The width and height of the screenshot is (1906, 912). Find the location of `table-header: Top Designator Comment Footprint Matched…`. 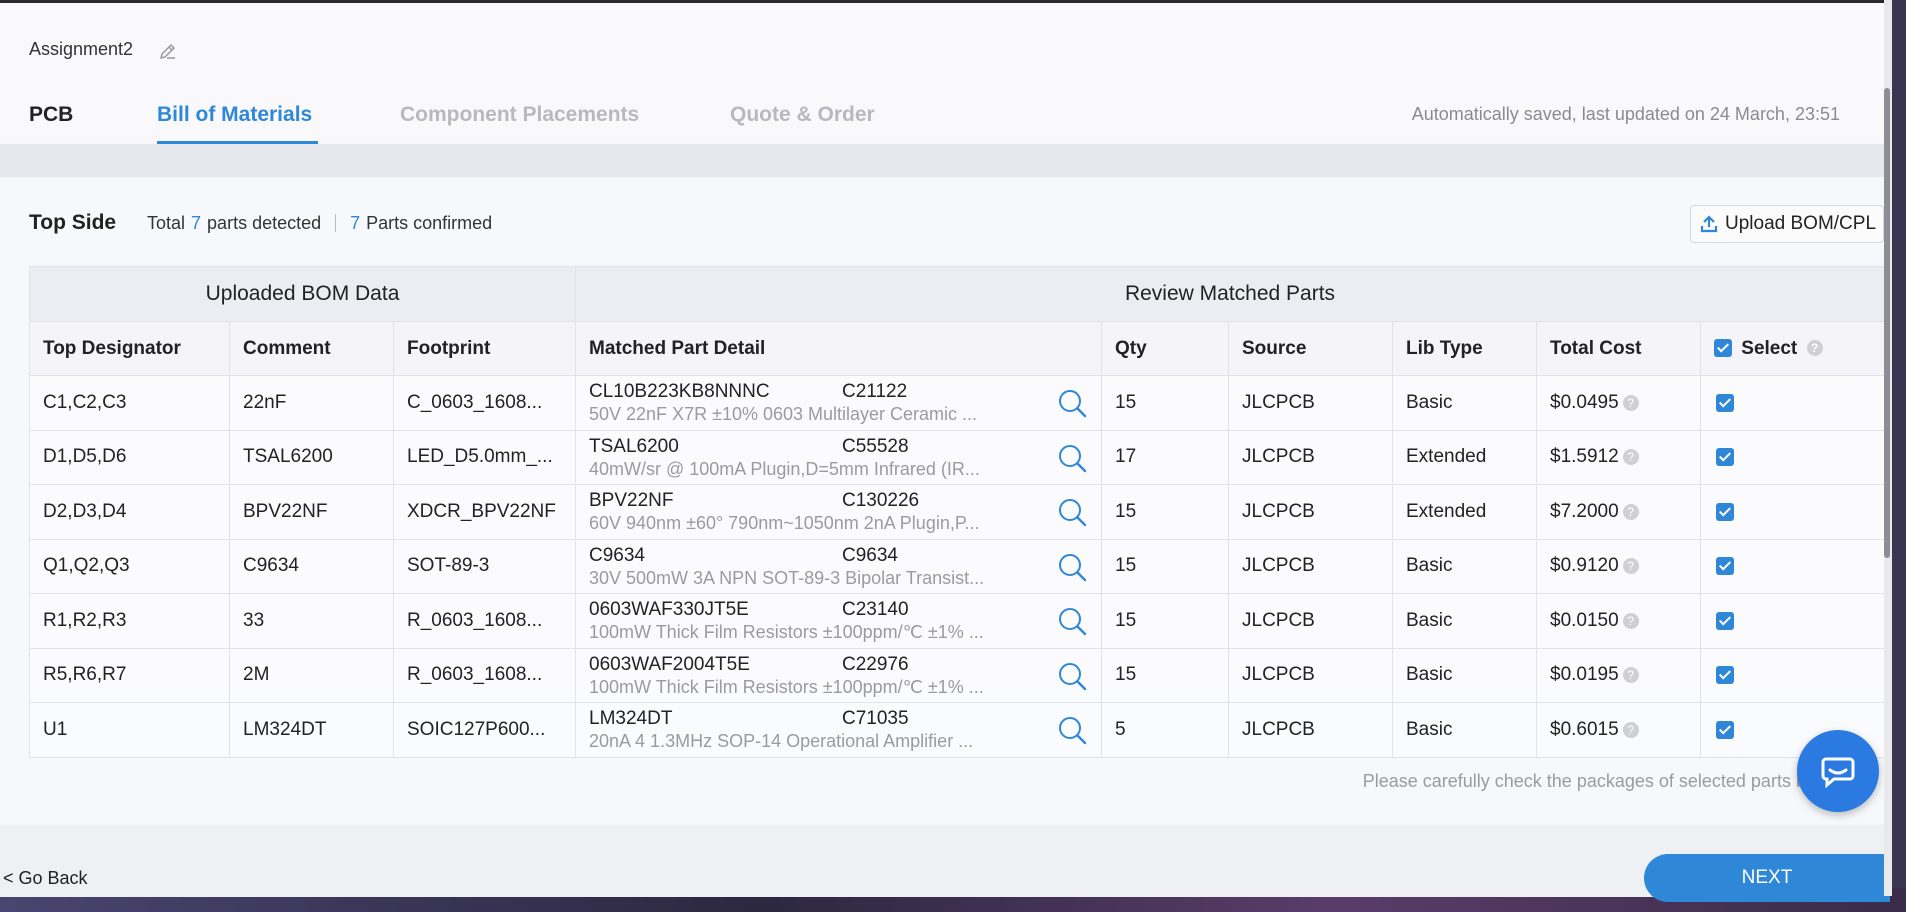

table-header: Top Designator Comment Footprint Matched… is located at coordinates (957, 348).